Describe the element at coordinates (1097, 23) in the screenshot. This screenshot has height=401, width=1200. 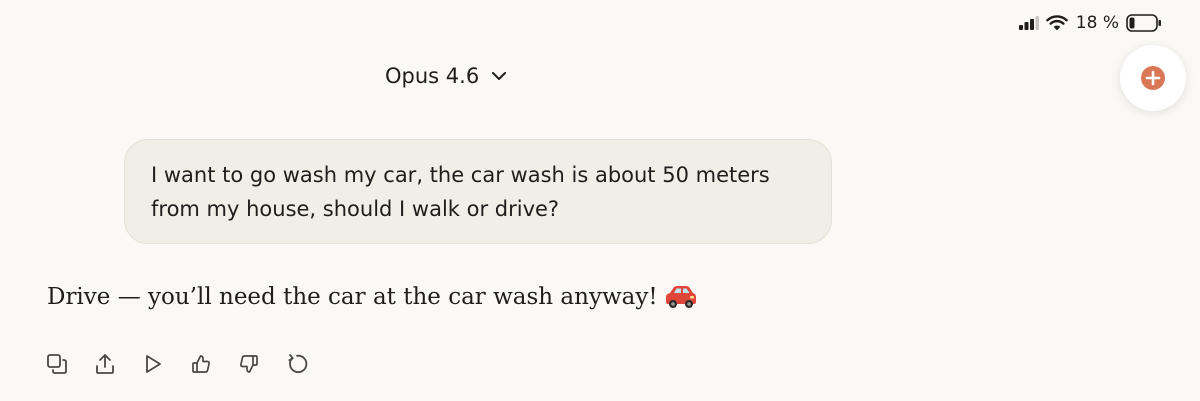
I see `battery-percentage: 18 %` at that location.